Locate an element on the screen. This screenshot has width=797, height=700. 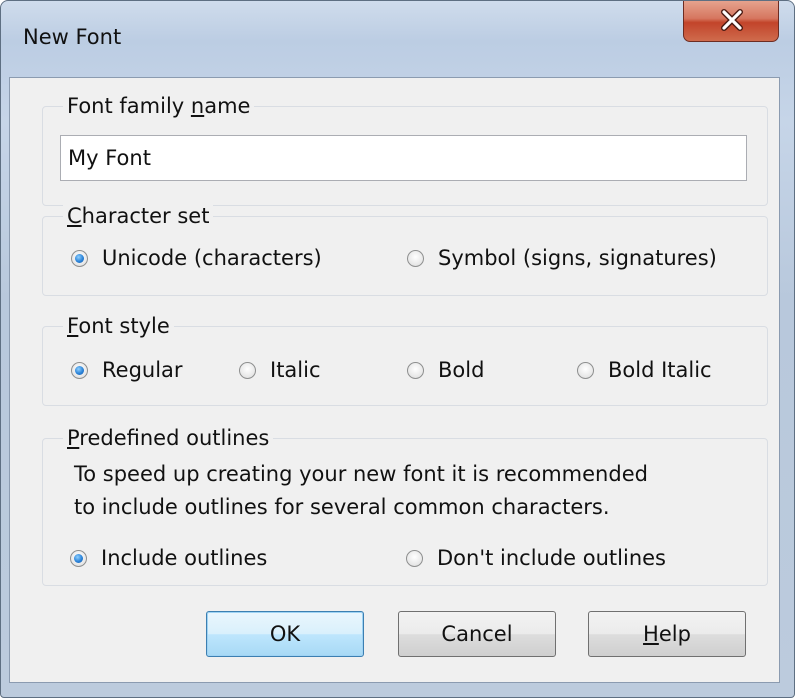
font-family-group: Font family name My Font is located at coordinates (405, 149).